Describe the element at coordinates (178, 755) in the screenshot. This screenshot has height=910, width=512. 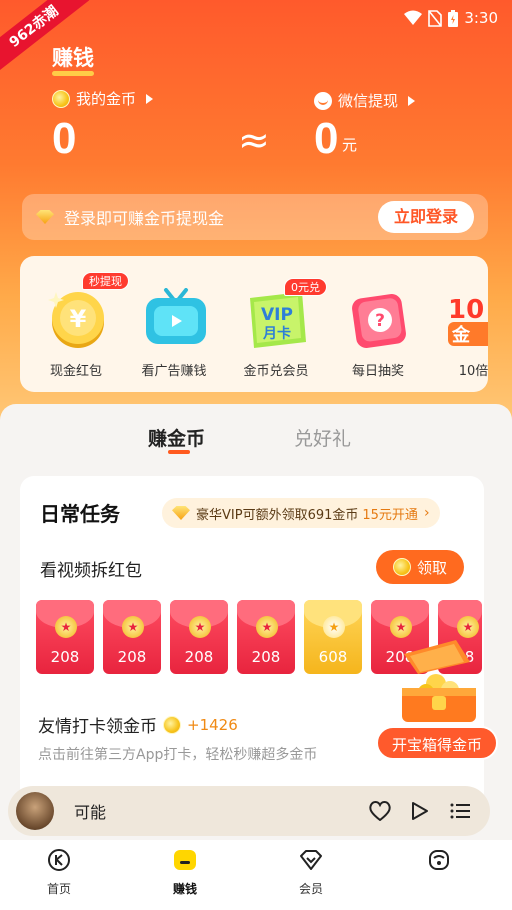
I see `checkin-description: 点击前往第三方App打卡，轻松秒赚超多金币` at that location.